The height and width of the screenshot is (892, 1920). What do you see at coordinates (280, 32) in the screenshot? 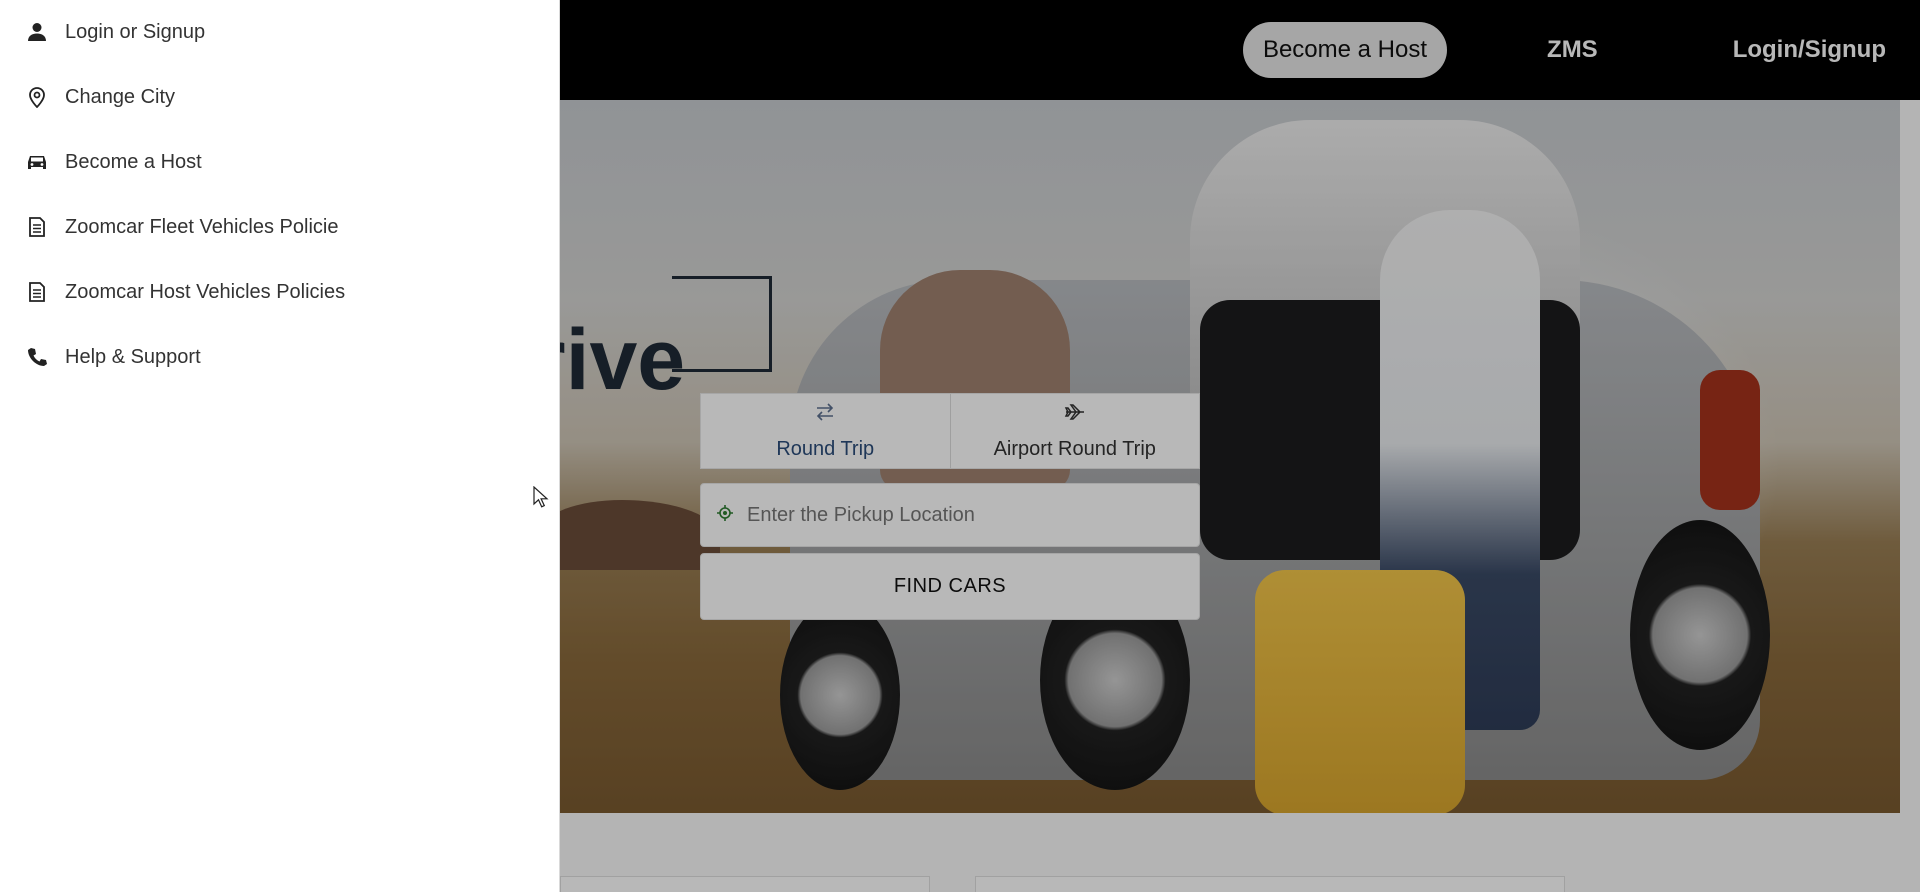
I see `drawer-item-login-signup: Login or Signup` at bounding box center [280, 32].